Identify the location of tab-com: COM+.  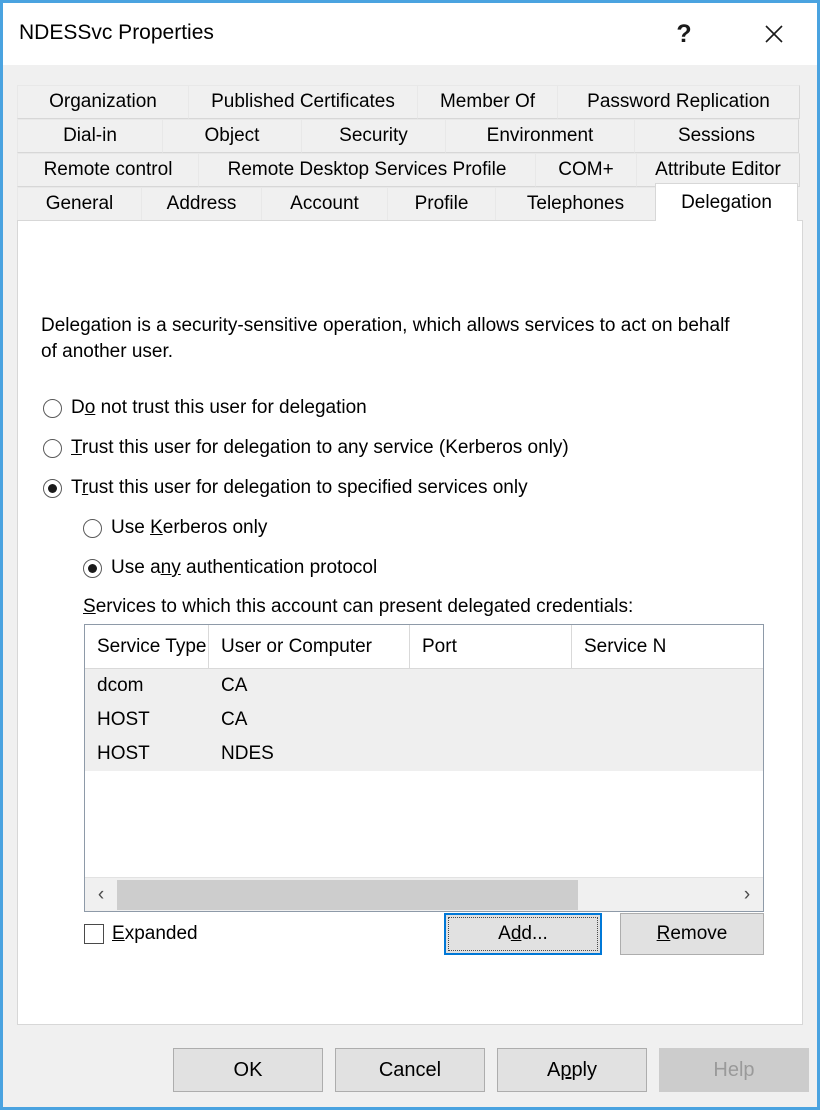
(586, 170).